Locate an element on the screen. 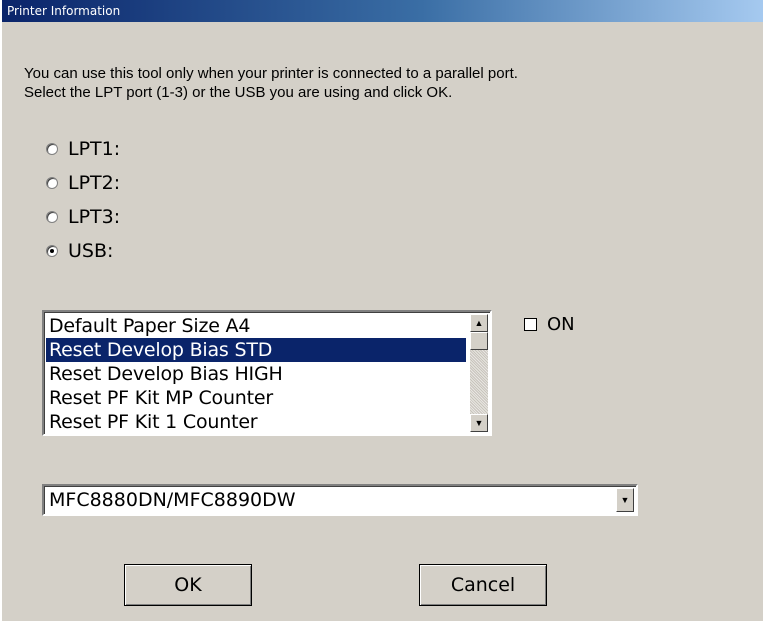 This screenshot has width=763, height=621. model-select-value: MFC8880DN/MFC8890DW is located at coordinates (172, 500).